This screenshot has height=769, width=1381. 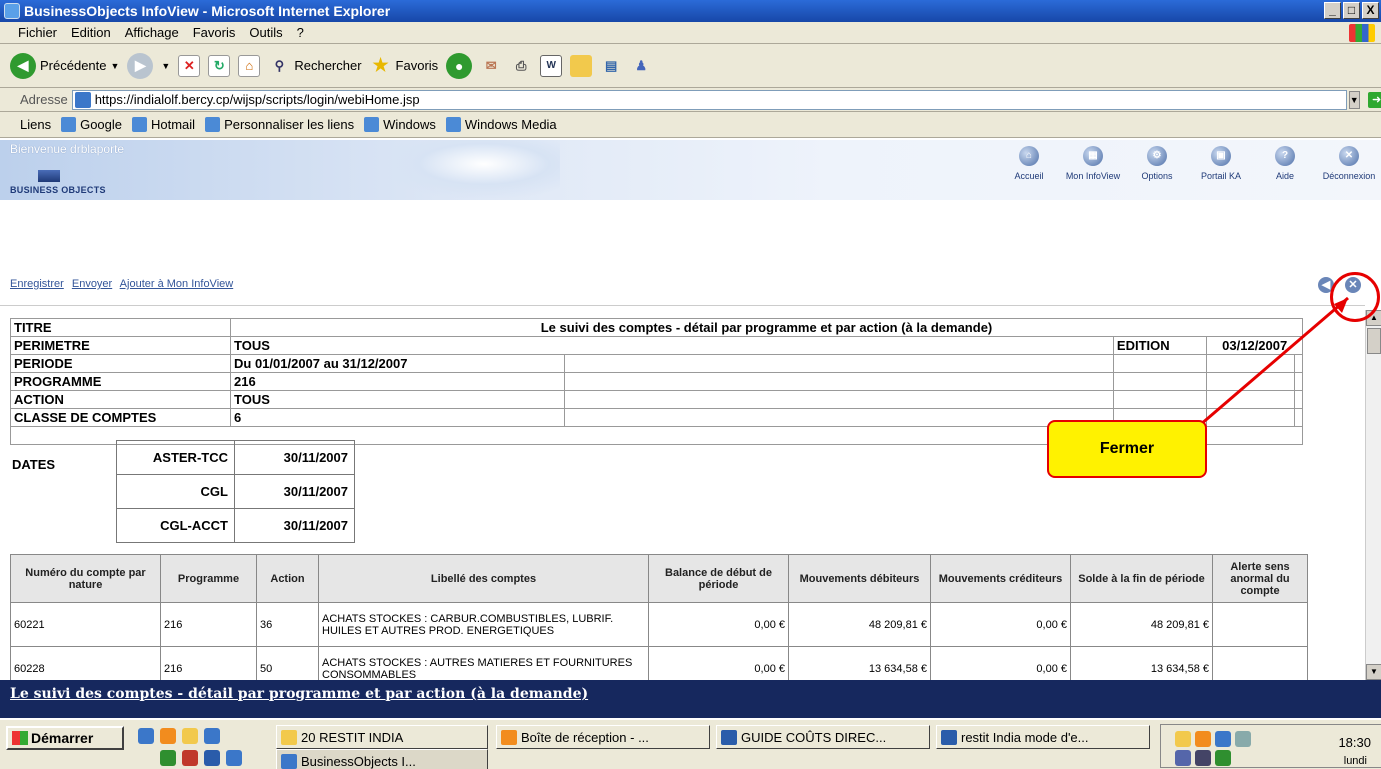 I want to click on link-hotmail: Hotmail, so click(x=163, y=124).